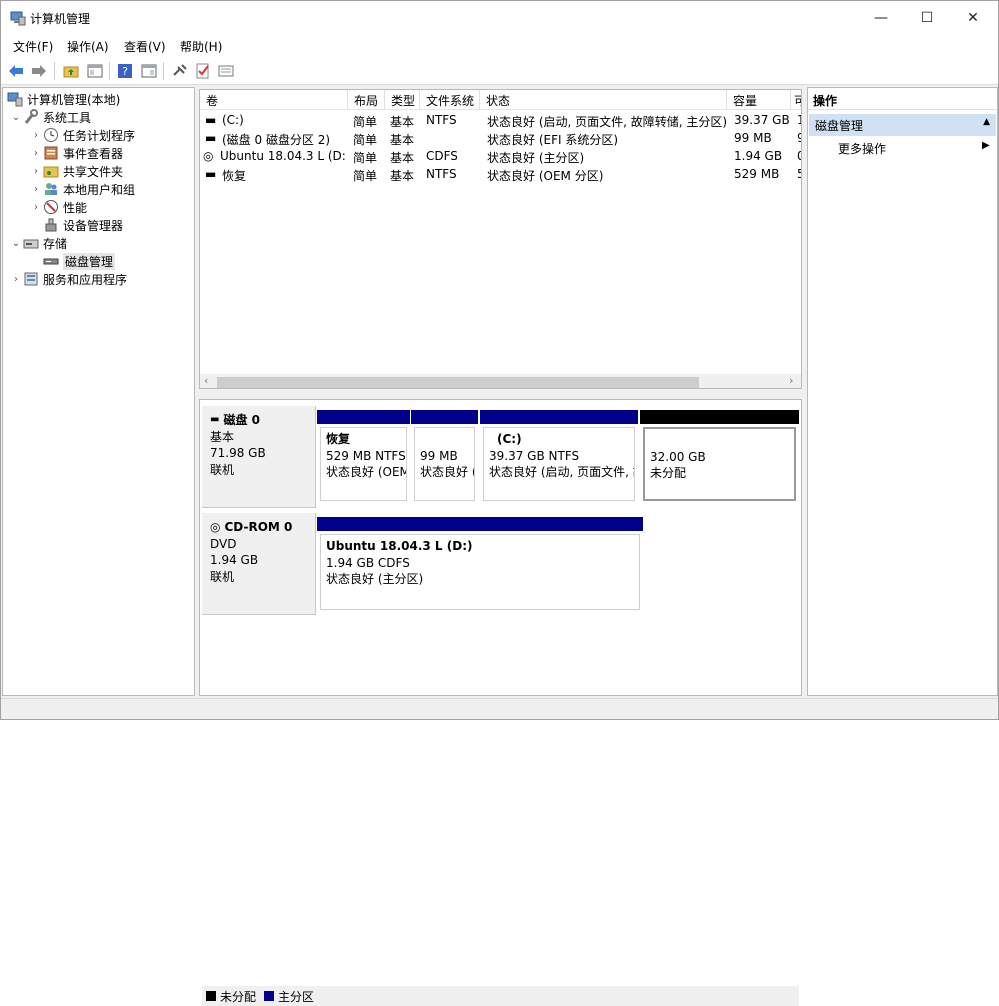 The height and width of the screenshot is (1006, 999). What do you see at coordinates (450, 100) in the screenshot?
I see `column-header-filesystem: 文件系统` at bounding box center [450, 100].